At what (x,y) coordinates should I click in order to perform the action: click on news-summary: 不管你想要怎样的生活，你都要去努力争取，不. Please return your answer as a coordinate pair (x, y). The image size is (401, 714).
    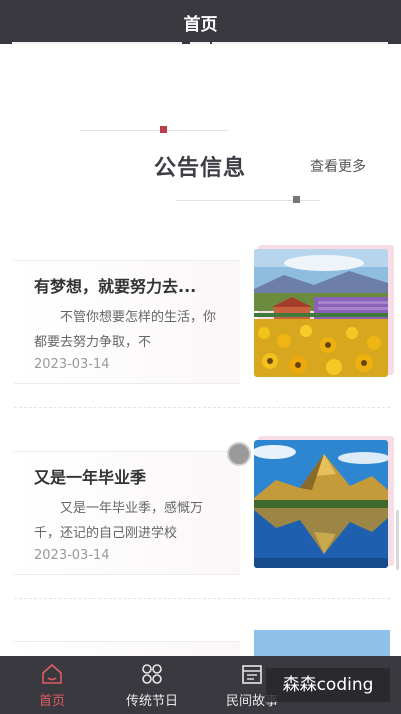
    Looking at the image, I should click on (125, 330).